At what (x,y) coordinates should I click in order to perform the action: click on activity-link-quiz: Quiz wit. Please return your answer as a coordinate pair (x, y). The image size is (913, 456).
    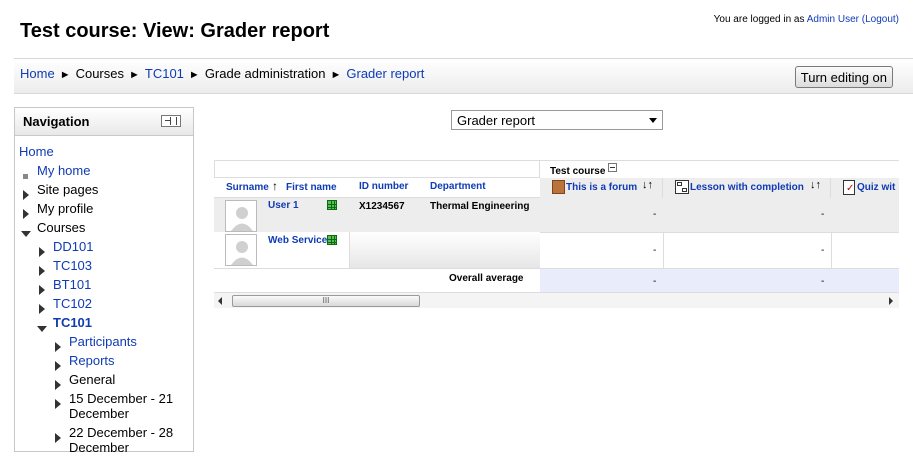
    Looking at the image, I should click on (876, 187).